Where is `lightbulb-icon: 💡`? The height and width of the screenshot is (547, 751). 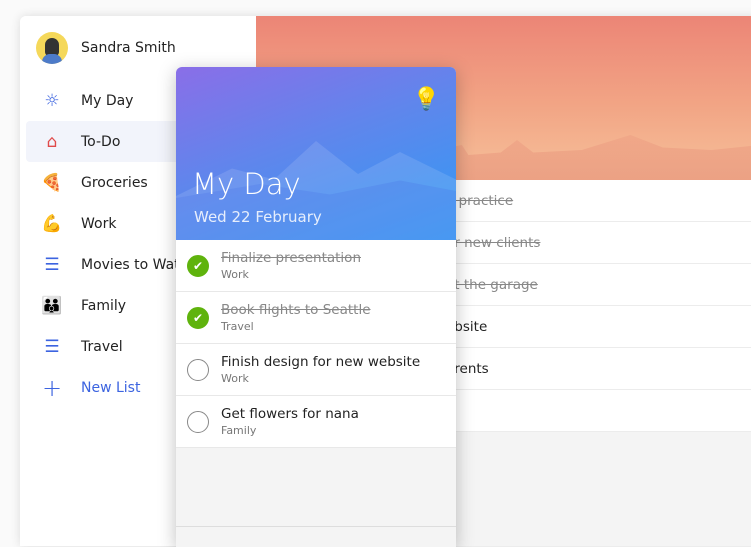 lightbulb-icon: 💡 is located at coordinates (426, 99).